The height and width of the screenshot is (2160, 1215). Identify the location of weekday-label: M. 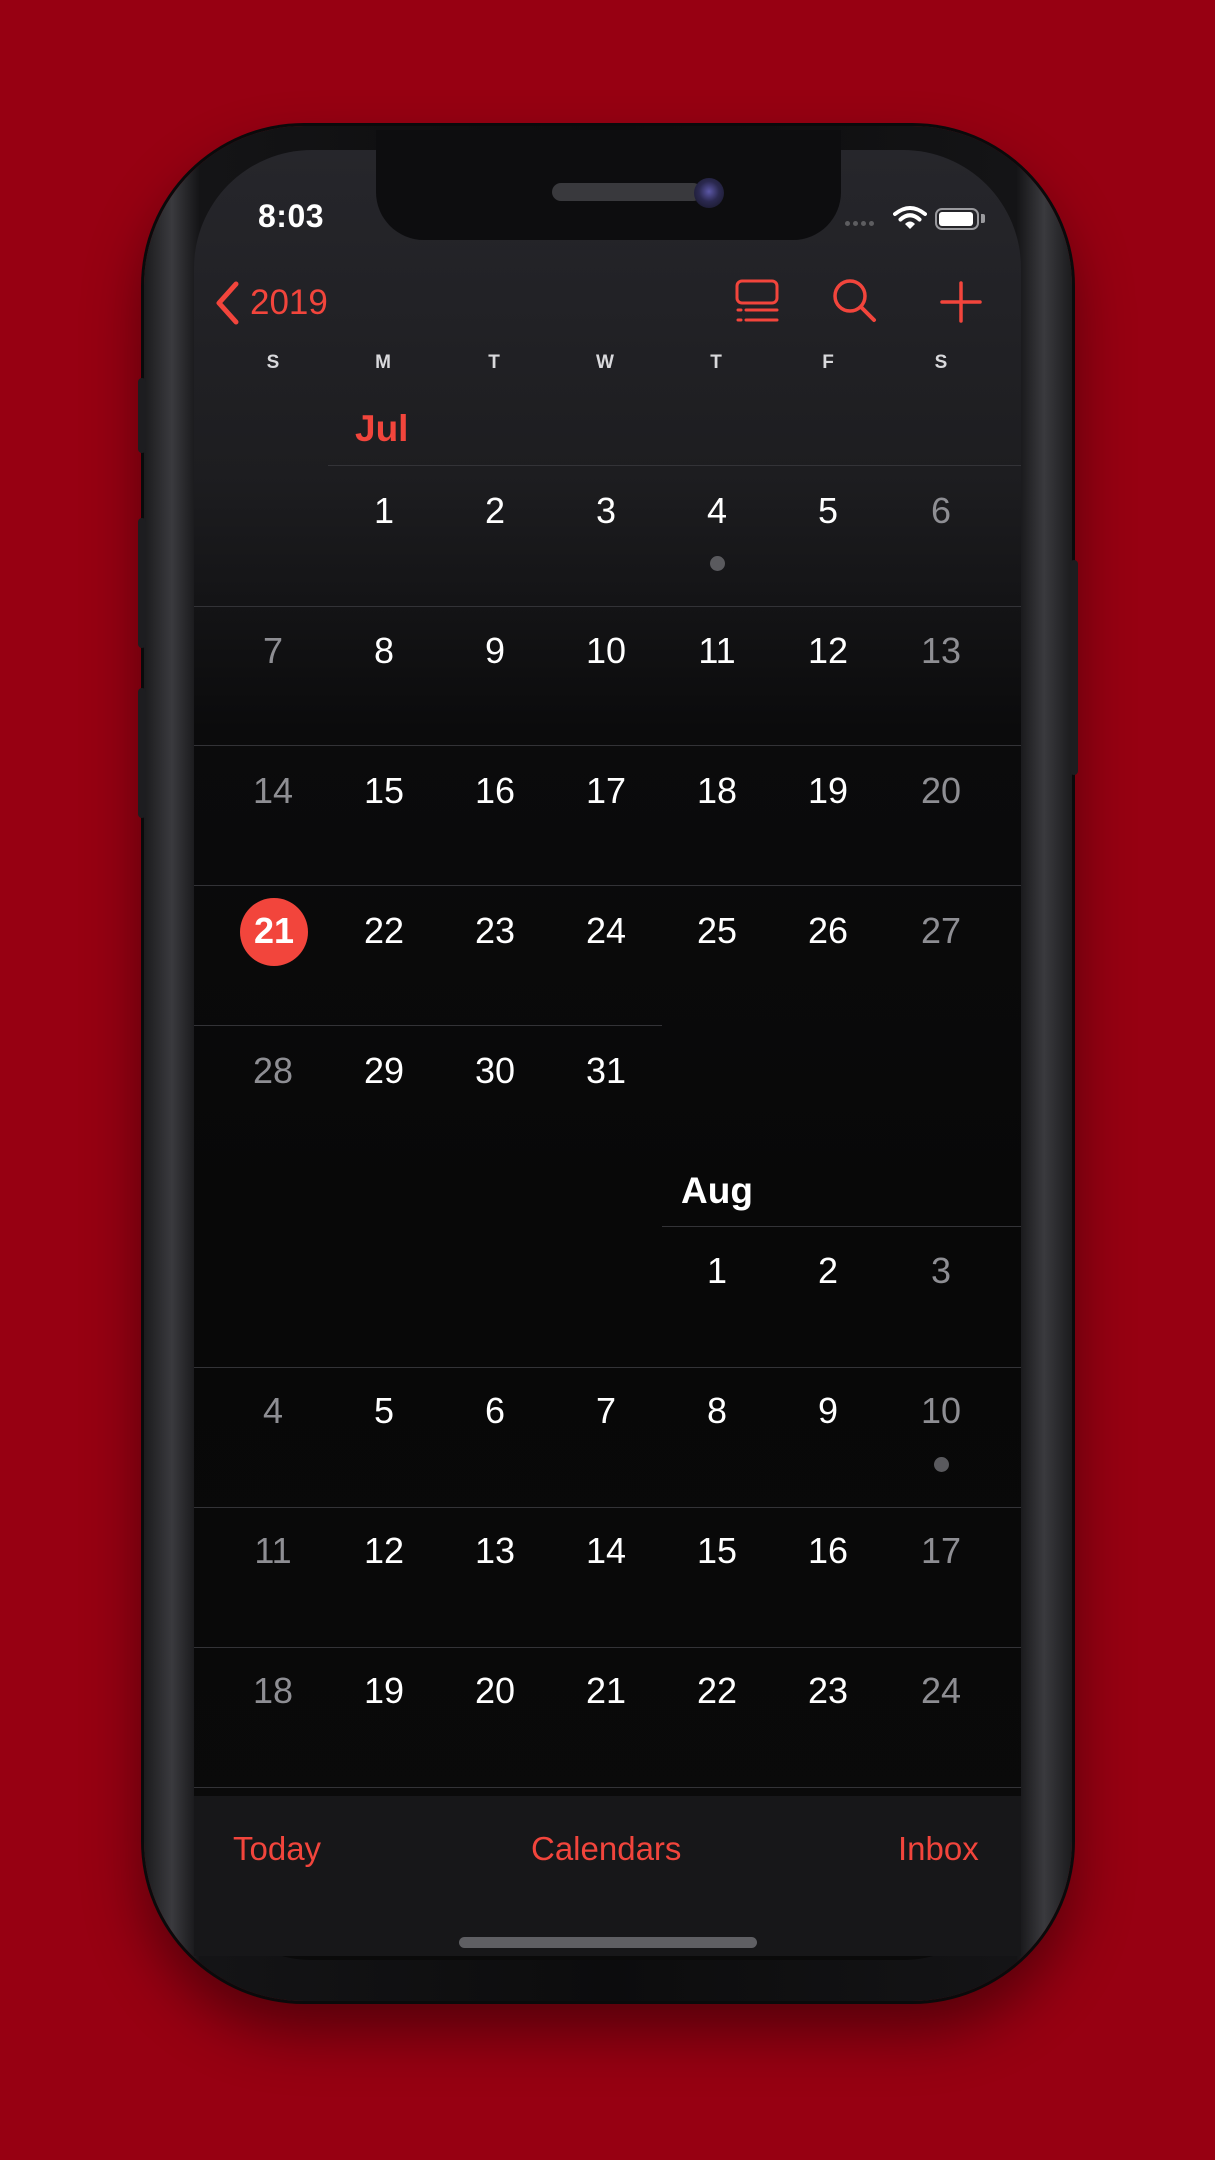
(383, 362).